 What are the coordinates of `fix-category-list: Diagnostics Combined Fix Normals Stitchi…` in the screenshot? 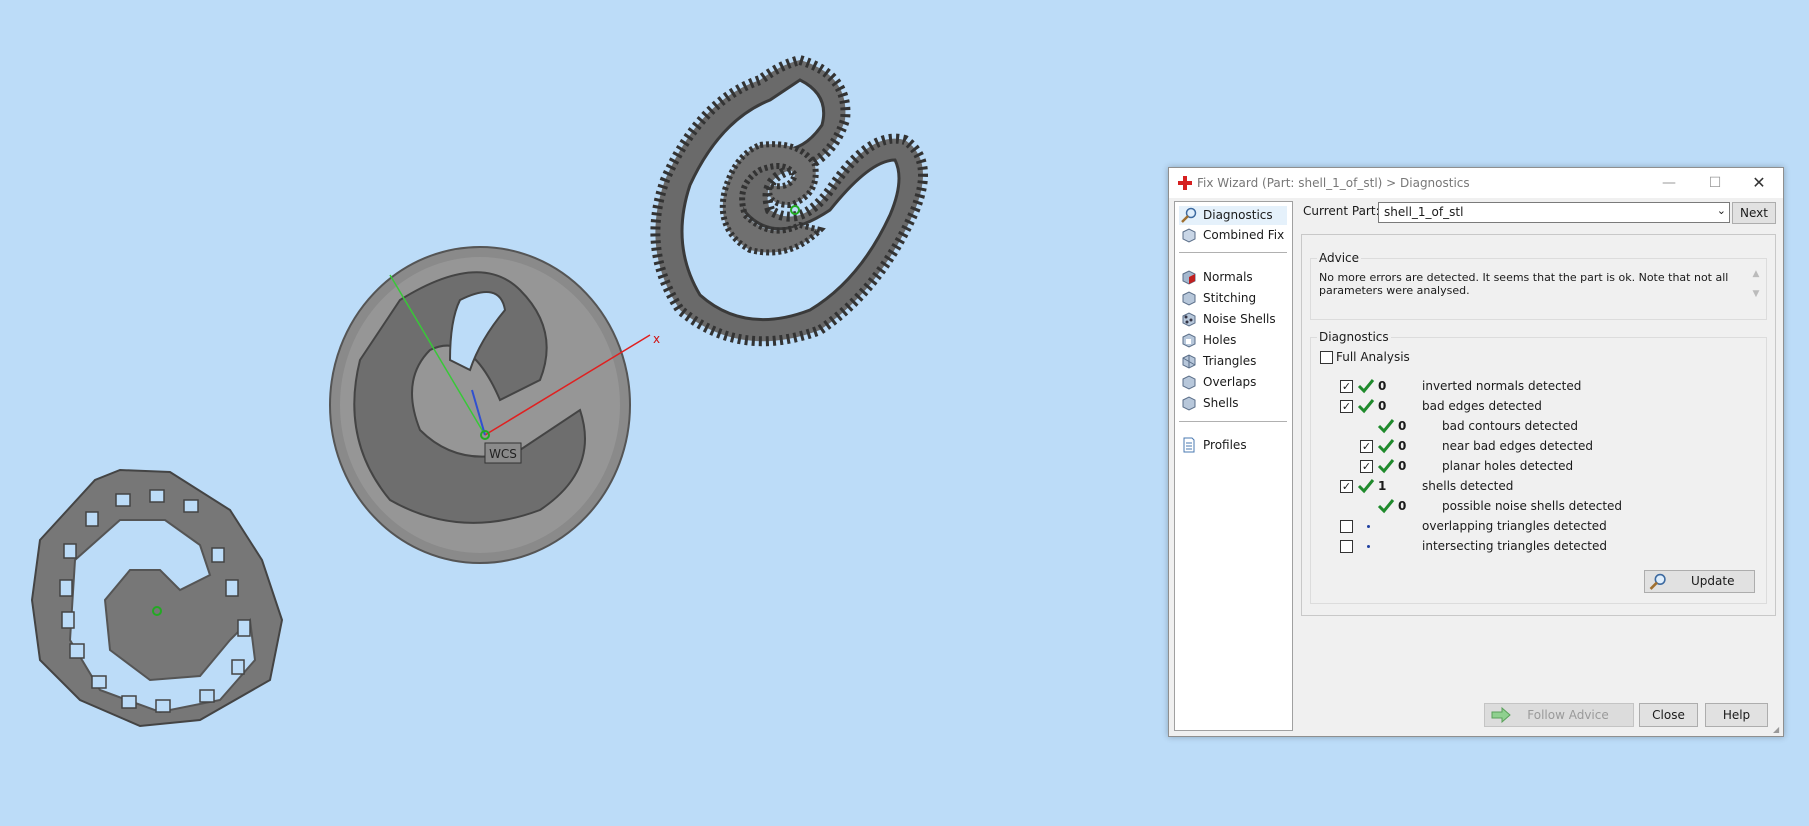 It's located at (1233, 466).